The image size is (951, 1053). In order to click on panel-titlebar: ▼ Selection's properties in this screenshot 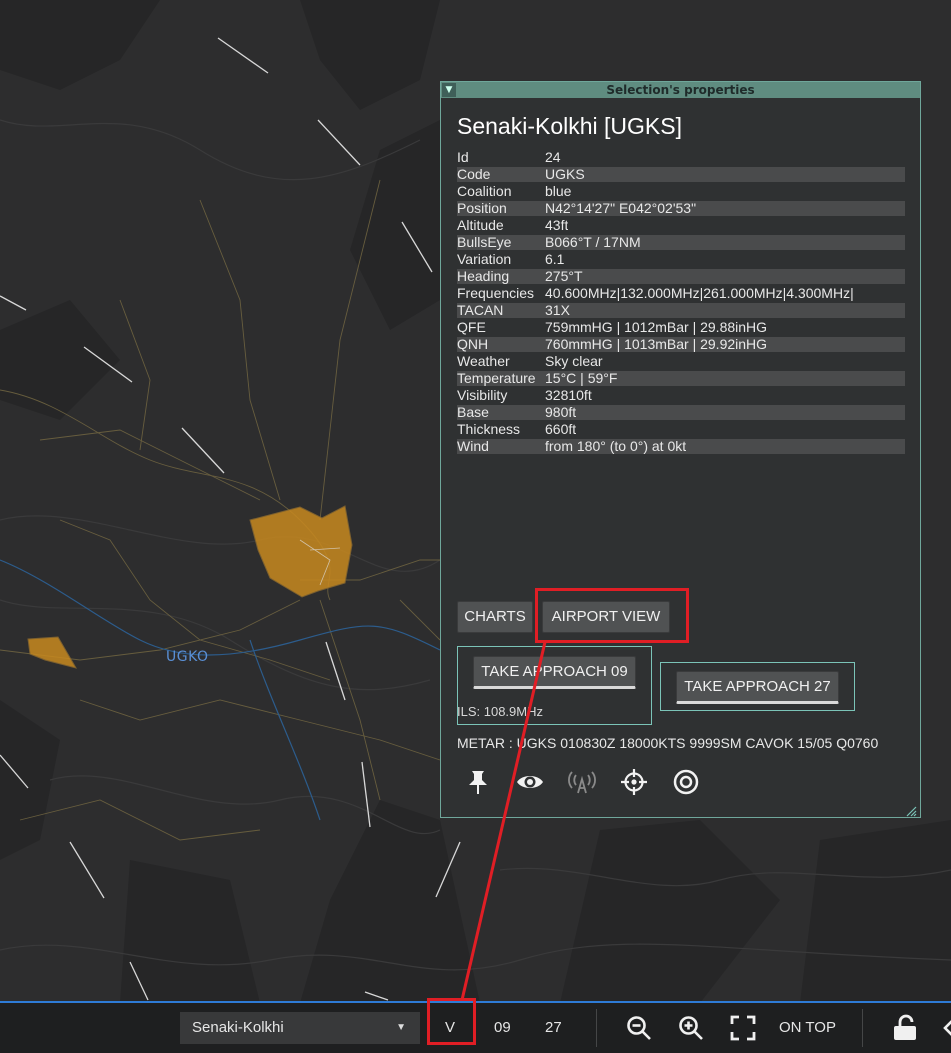, I will do `click(680, 90)`.